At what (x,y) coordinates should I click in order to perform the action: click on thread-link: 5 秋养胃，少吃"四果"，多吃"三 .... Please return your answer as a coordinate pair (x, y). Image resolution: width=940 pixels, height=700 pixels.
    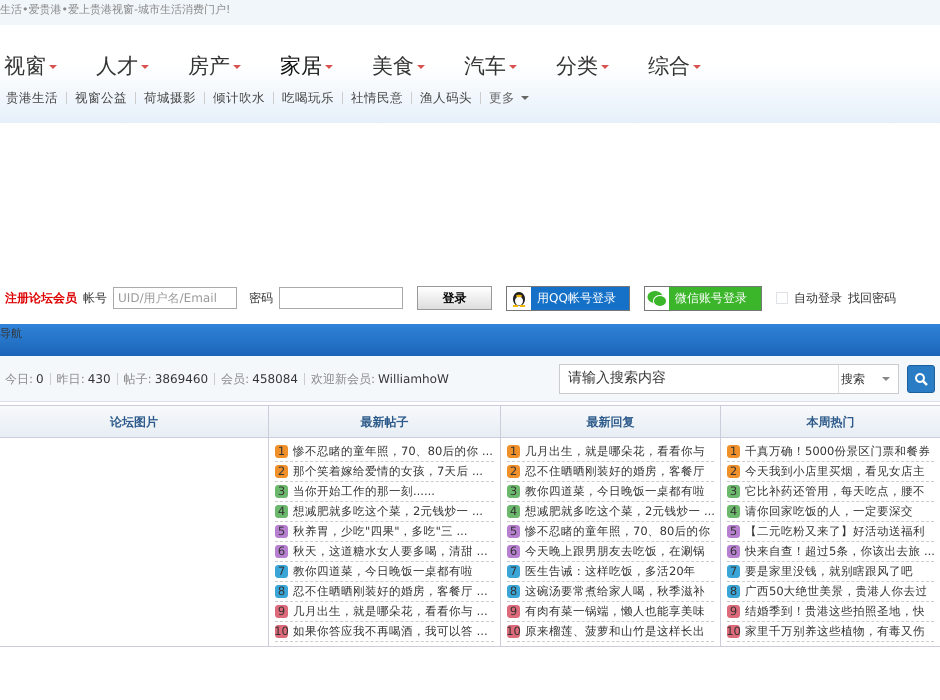
    Looking at the image, I should click on (384, 532).